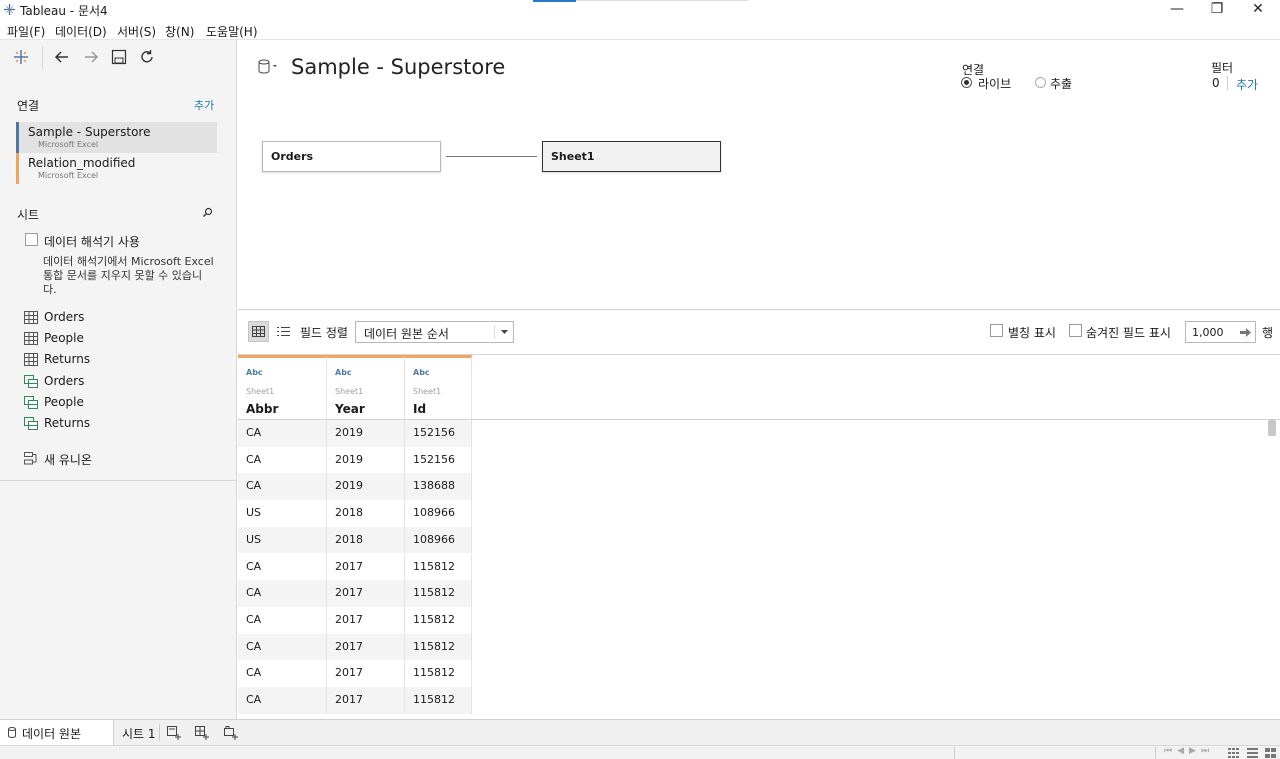  What do you see at coordinates (31, 338) in the screenshot?
I see `table-icon` at bounding box center [31, 338].